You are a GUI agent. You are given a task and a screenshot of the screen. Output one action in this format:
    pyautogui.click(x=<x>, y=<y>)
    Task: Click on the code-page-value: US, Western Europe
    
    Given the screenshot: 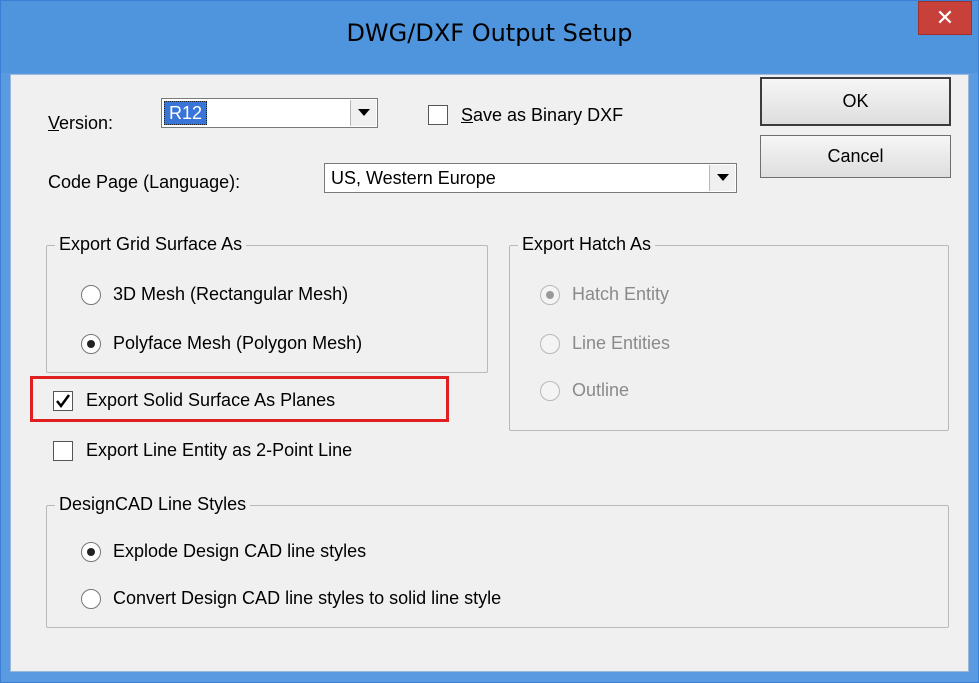 What is the action you would take?
    pyautogui.click(x=413, y=178)
    